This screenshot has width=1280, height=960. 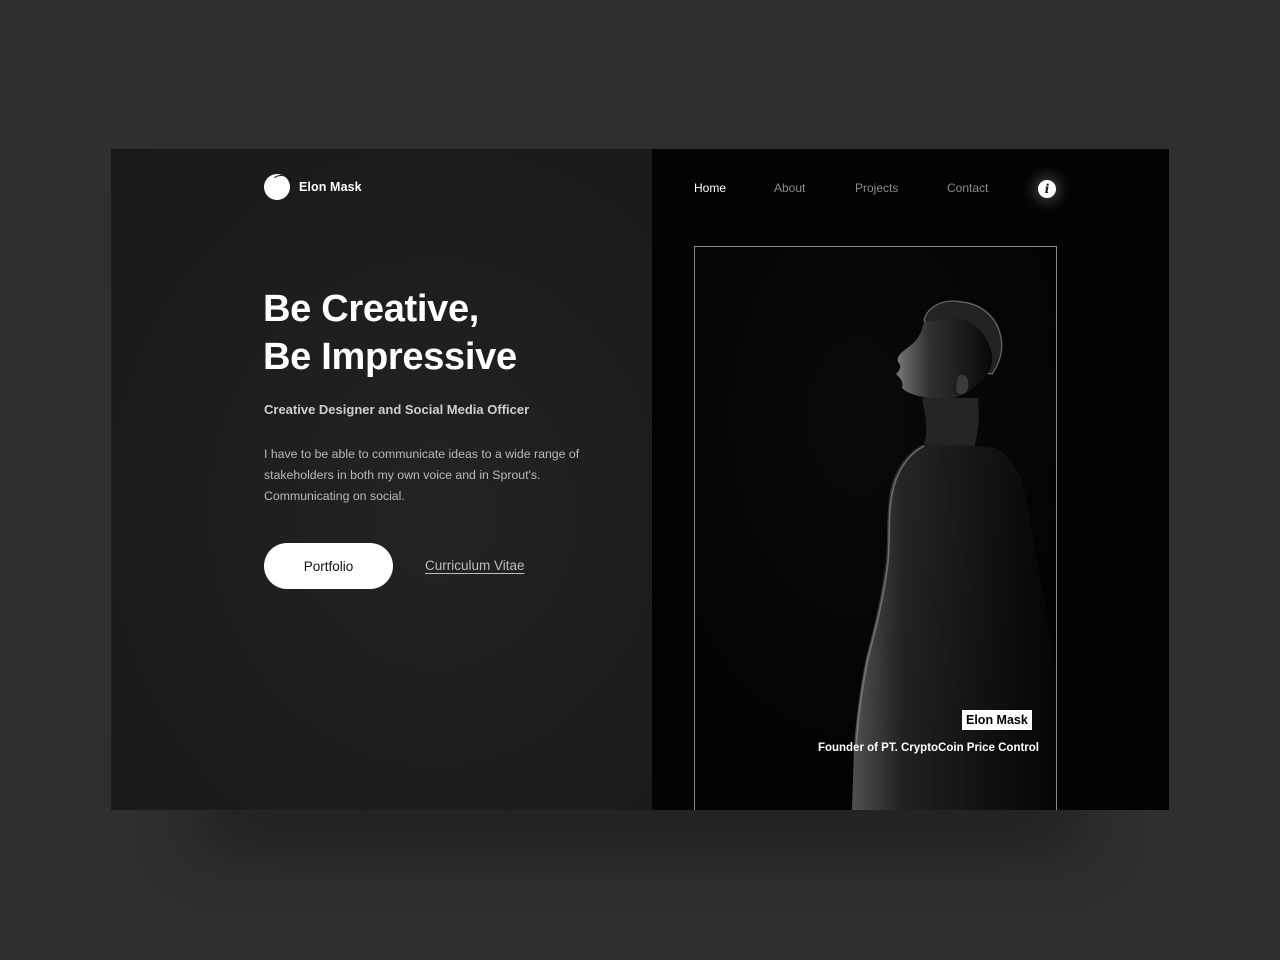 What do you see at coordinates (997, 720) in the screenshot?
I see `profile-name-badge: Elon Mask` at bounding box center [997, 720].